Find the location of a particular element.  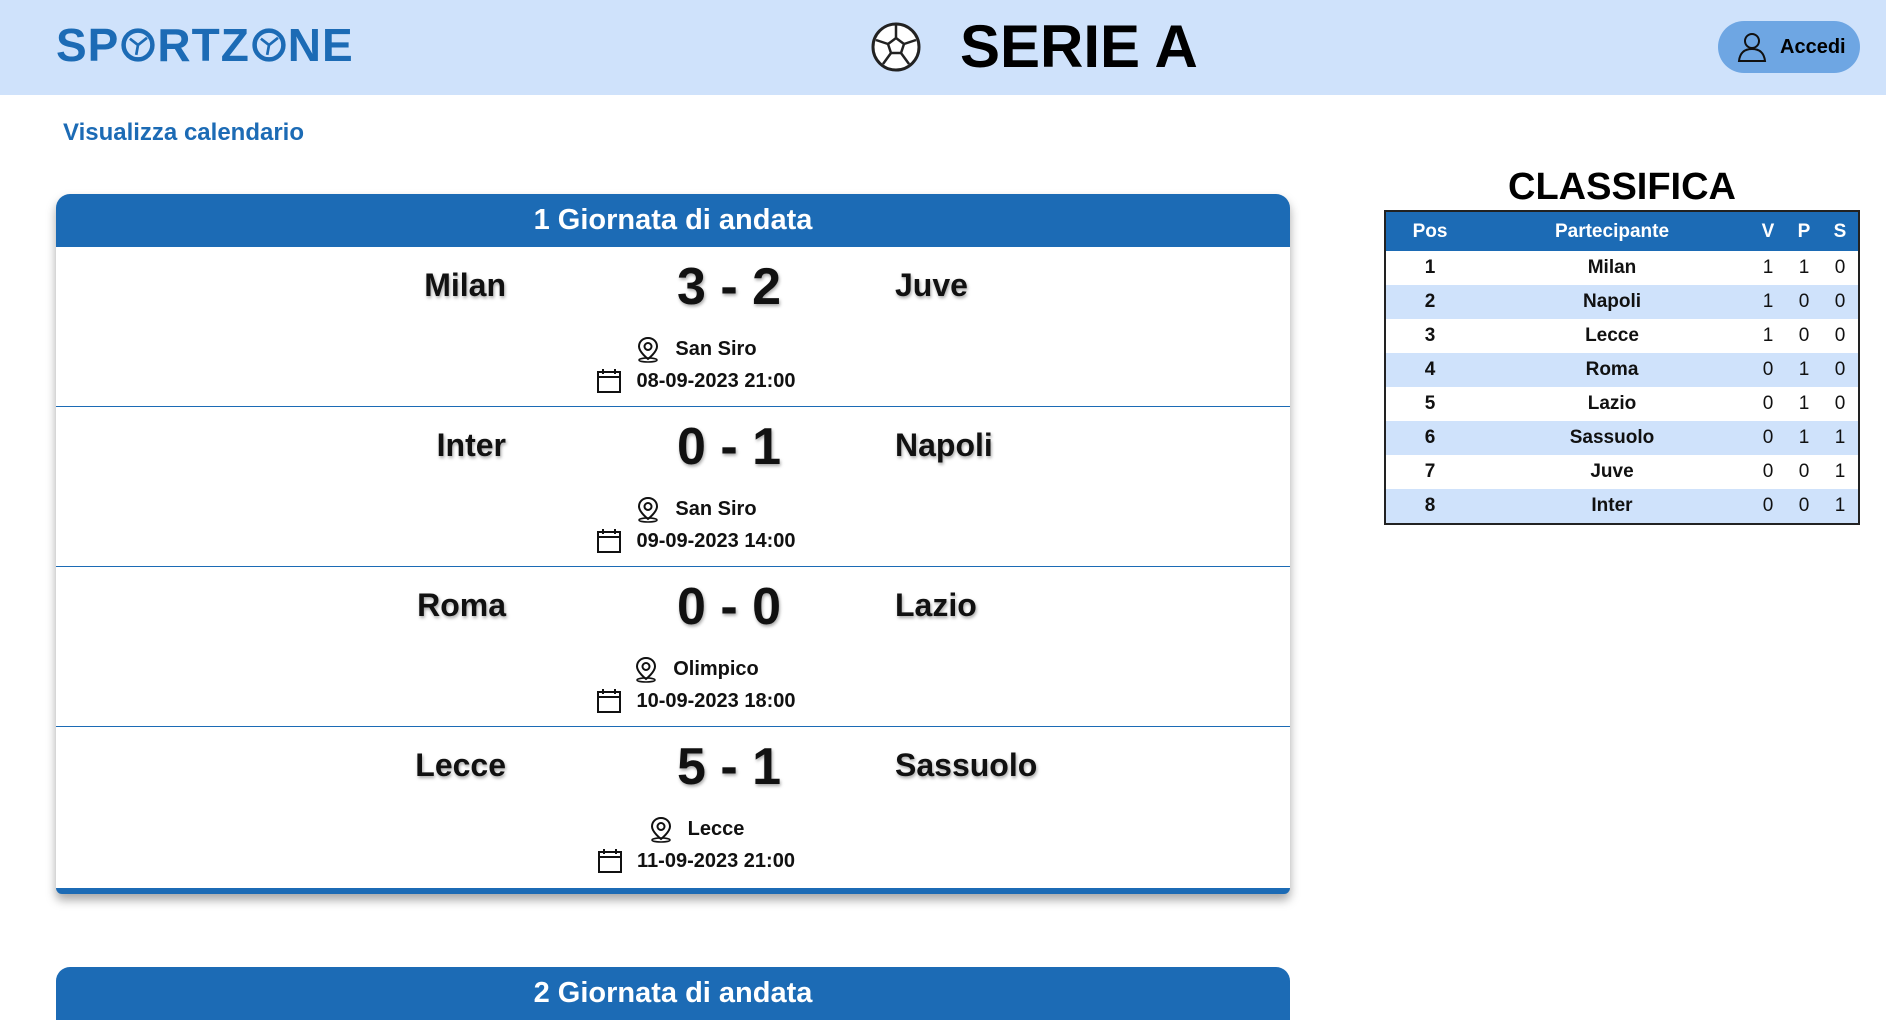

match-venue: San Siro is located at coordinates (696, 349).